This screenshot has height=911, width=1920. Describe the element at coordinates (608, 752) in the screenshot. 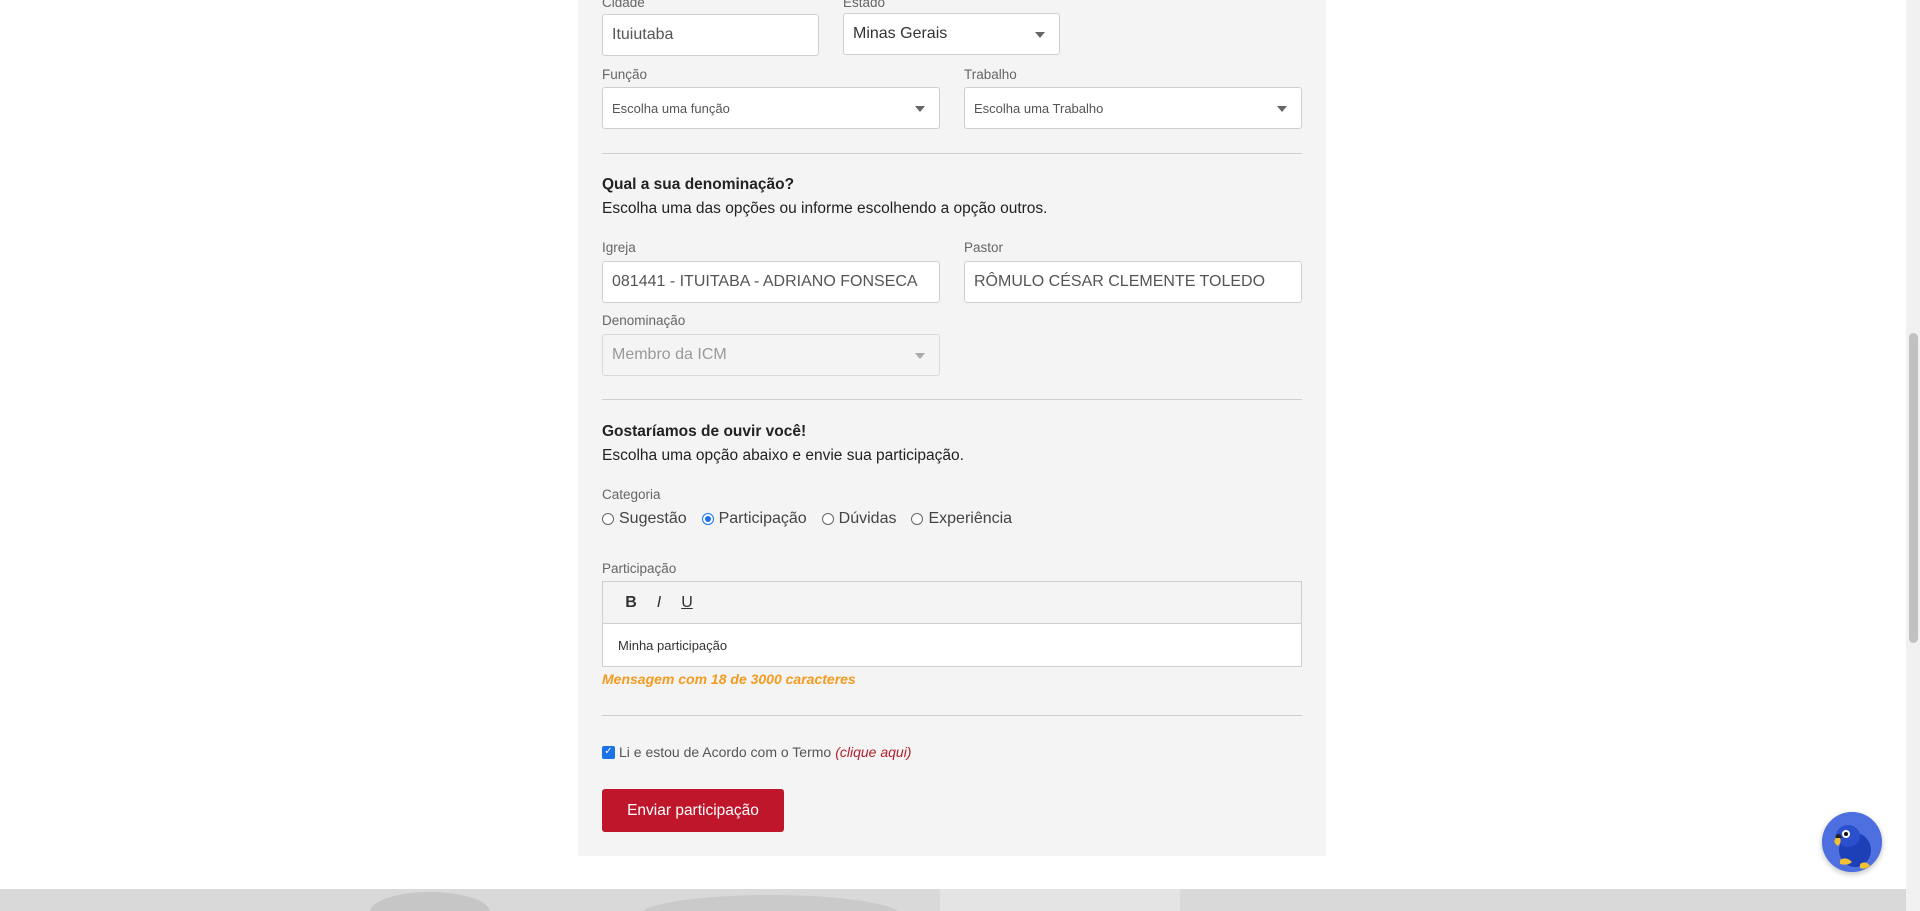

I see `terms-checkbox: ✓` at that location.